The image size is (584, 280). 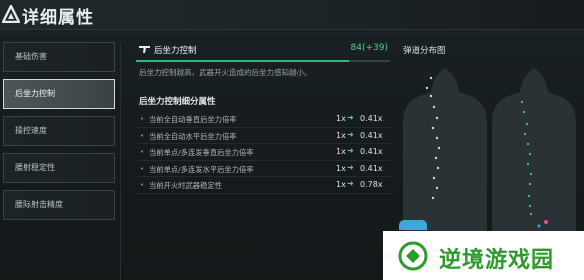 I want to click on sub-attr-label: 当前全自动水平后坐力倍率, so click(x=193, y=136).